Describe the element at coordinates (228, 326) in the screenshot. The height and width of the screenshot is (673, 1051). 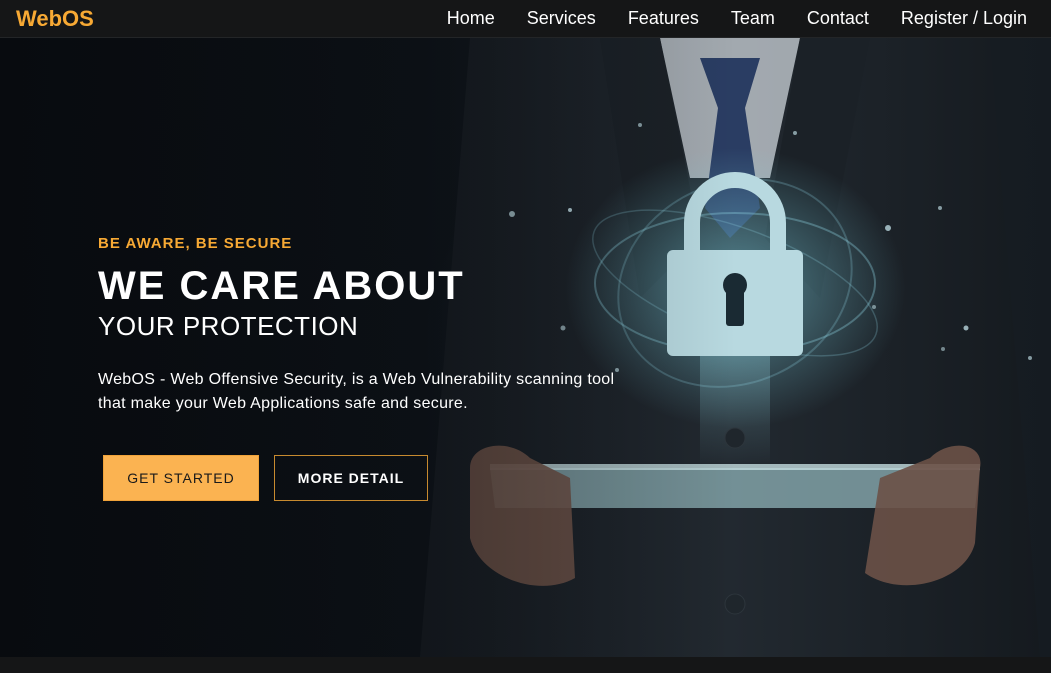
I see `hero-subheadline: YOUR PROTECTION` at that location.